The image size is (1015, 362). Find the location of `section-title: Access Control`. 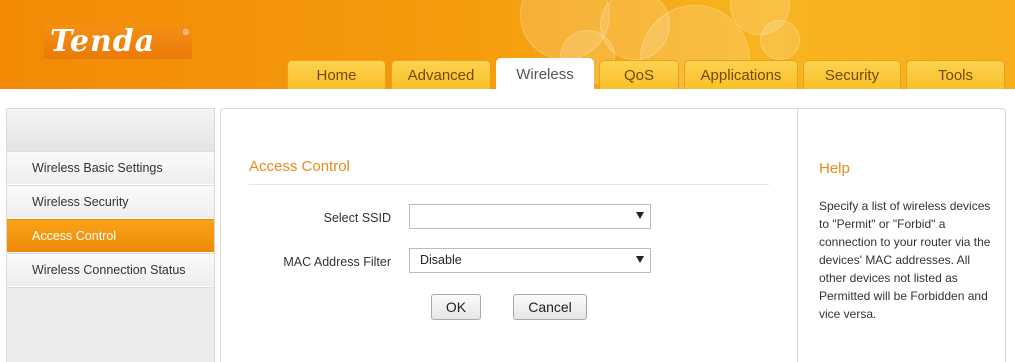

section-title: Access Control is located at coordinates (299, 166).